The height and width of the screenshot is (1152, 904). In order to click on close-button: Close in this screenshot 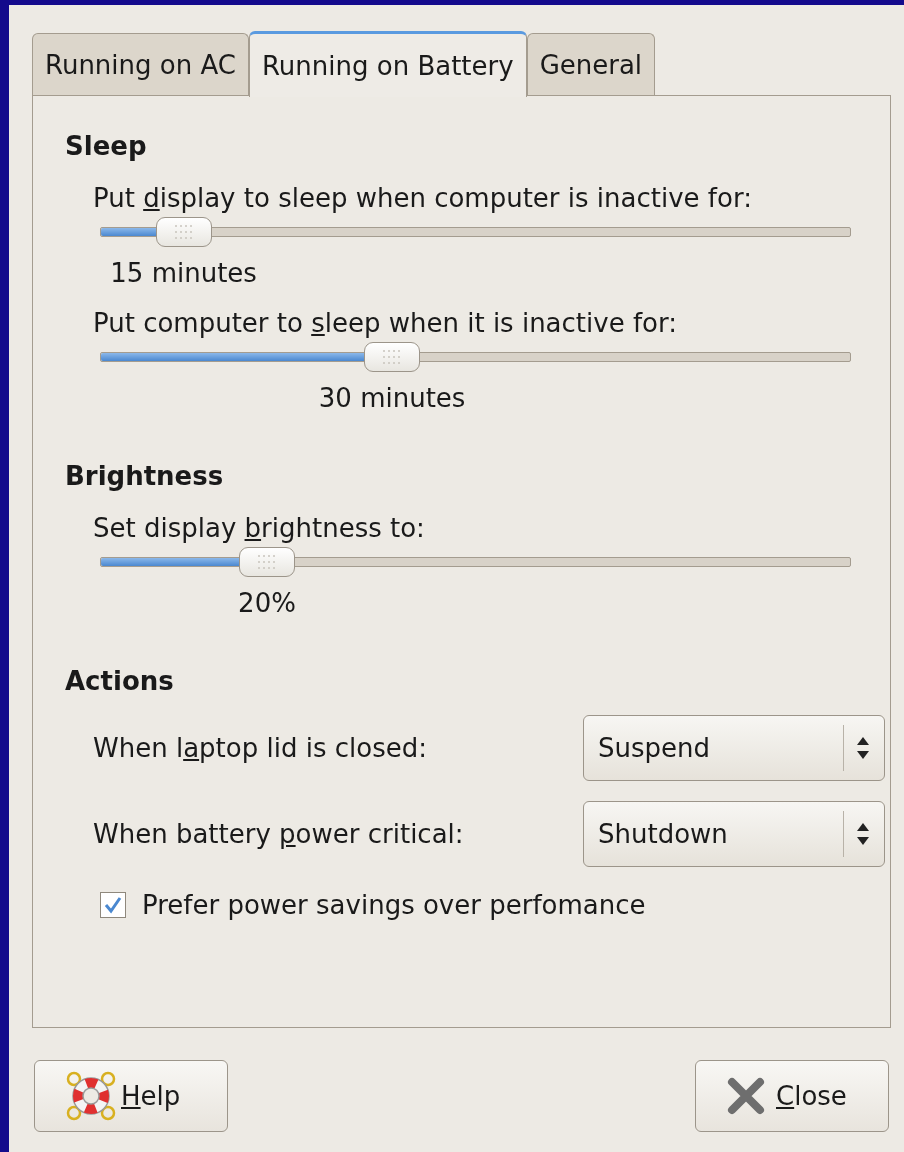, I will do `click(792, 1096)`.